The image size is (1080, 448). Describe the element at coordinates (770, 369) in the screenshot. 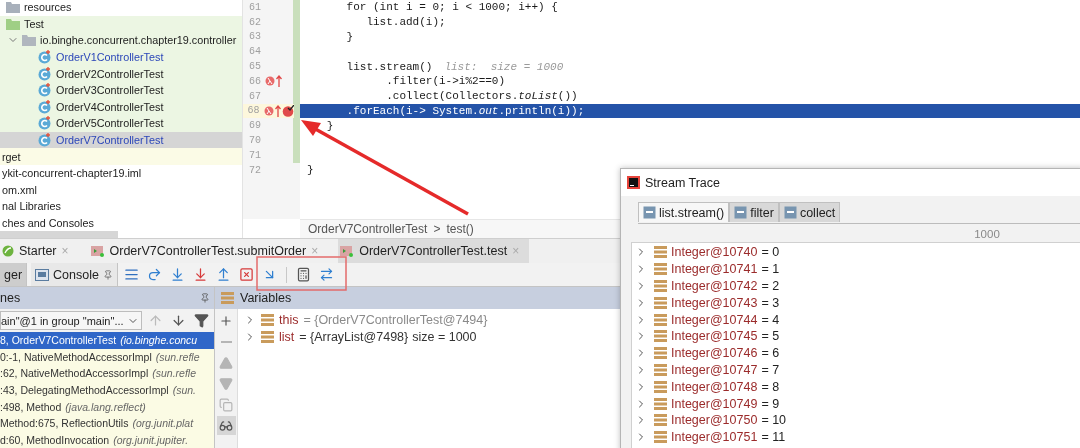

I see `element-value: = 7` at that location.